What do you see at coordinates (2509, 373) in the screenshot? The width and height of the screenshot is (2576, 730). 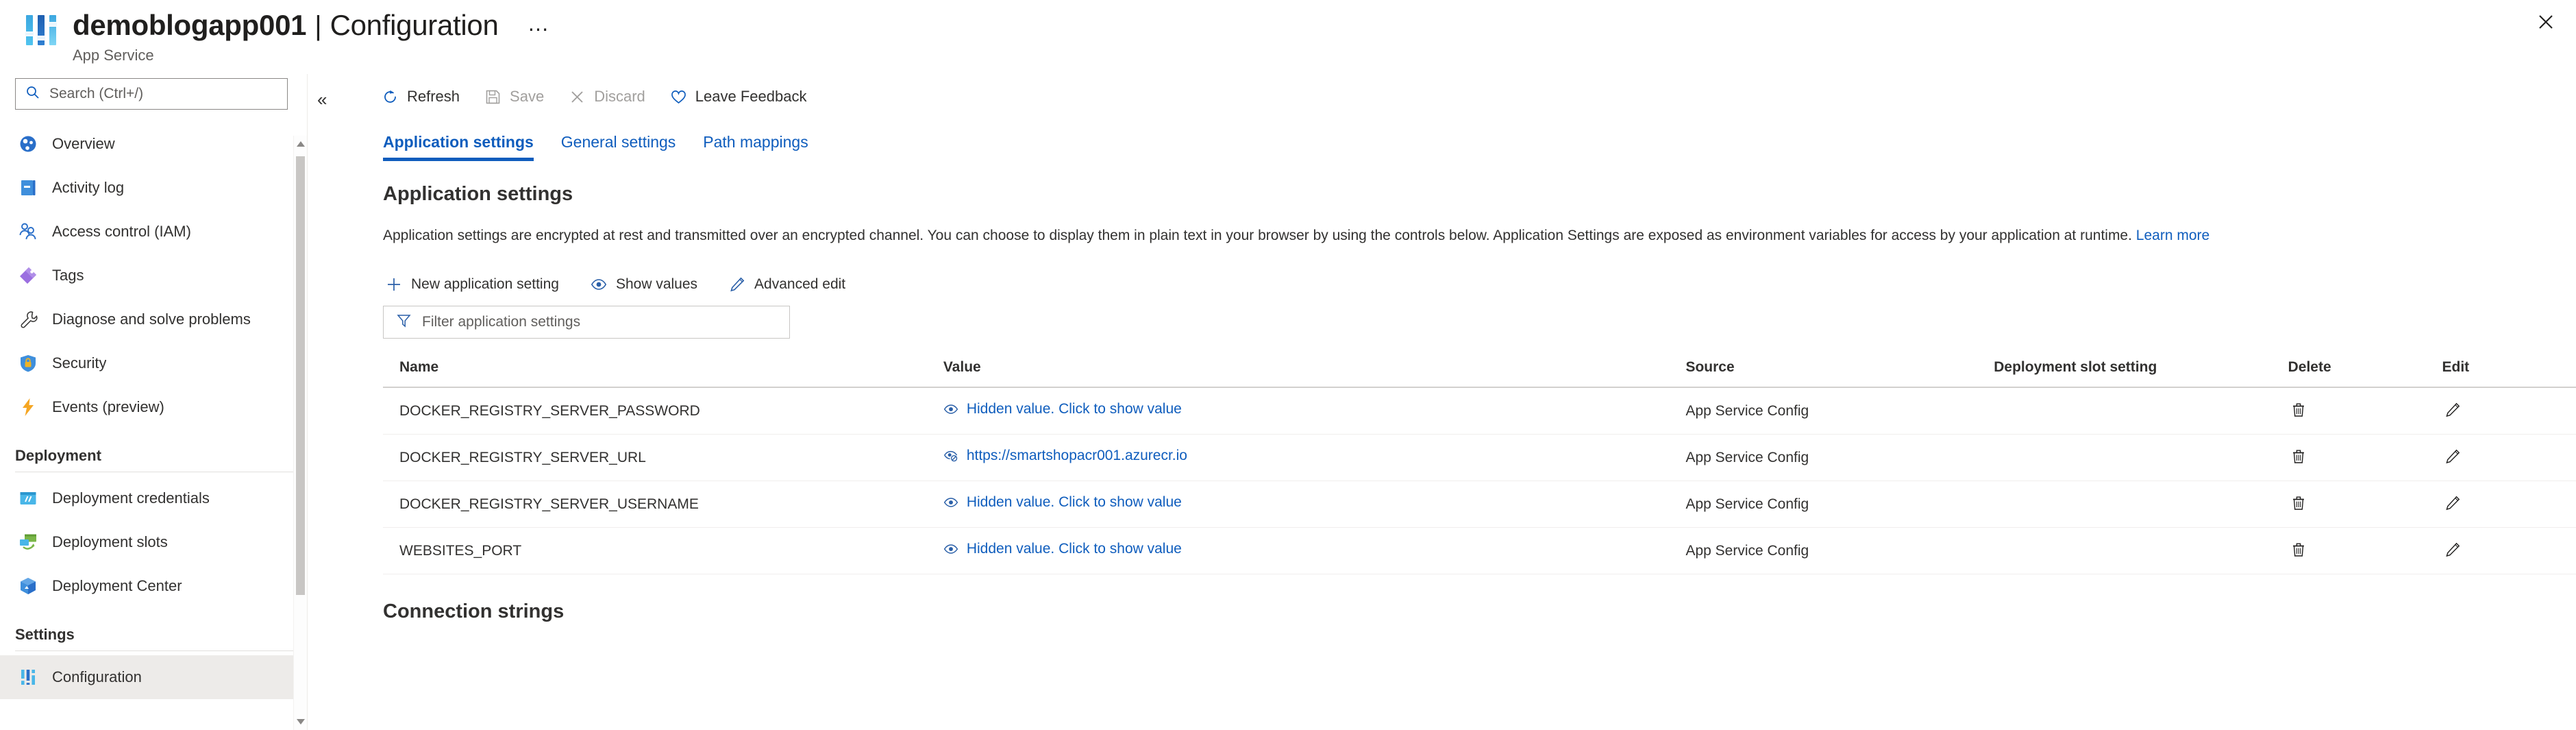 I see `column-header-edit: Edit` at bounding box center [2509, 373].